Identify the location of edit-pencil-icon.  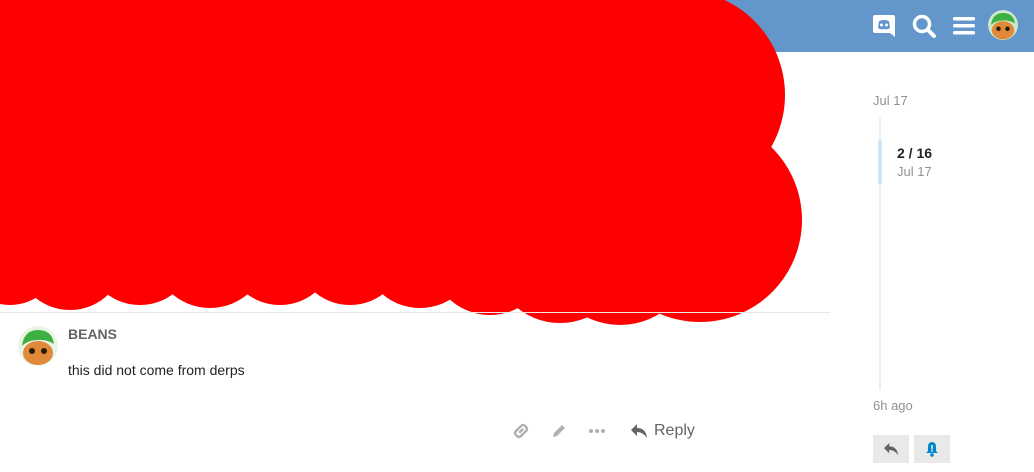
(559, 431).